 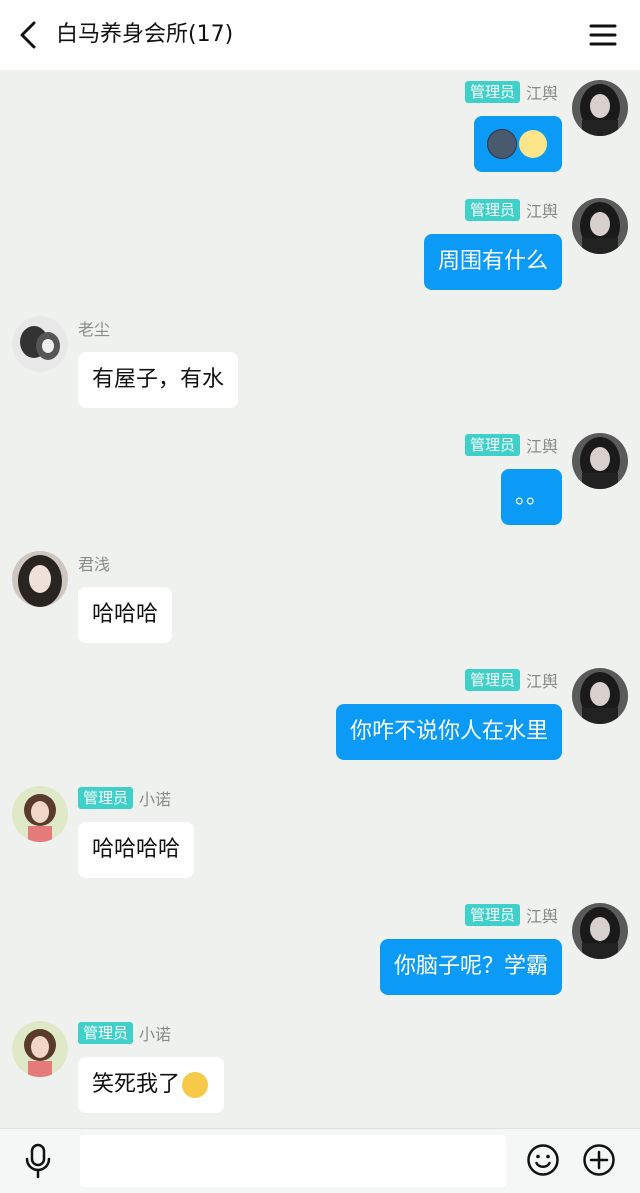 I want to click on back-arrow-icon, so click(x=30, y=35).